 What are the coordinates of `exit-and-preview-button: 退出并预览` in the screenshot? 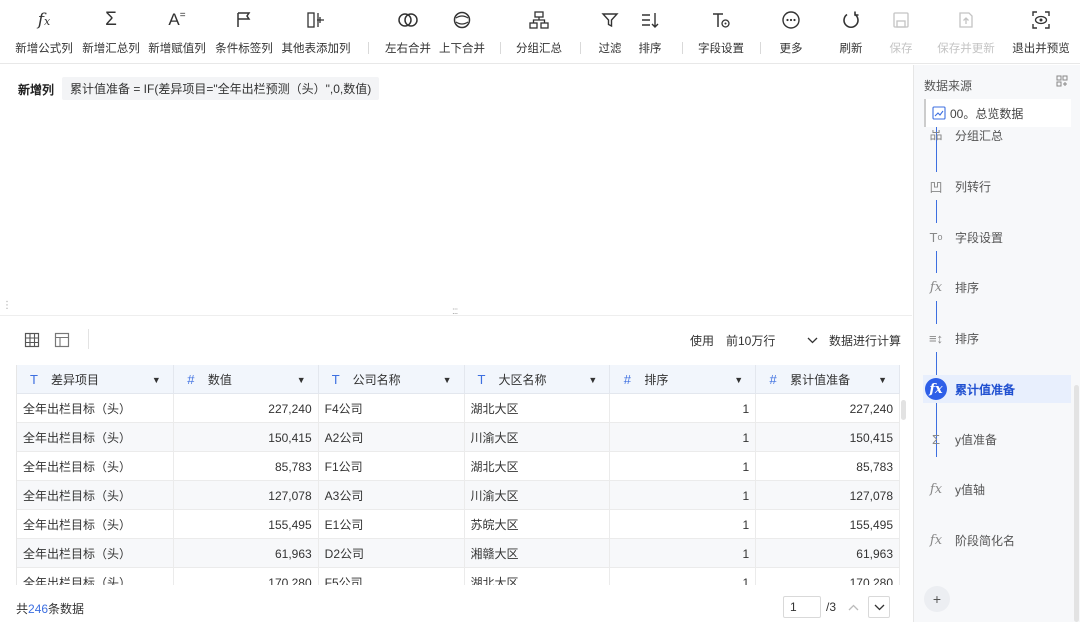 It's located at (1041, 32).